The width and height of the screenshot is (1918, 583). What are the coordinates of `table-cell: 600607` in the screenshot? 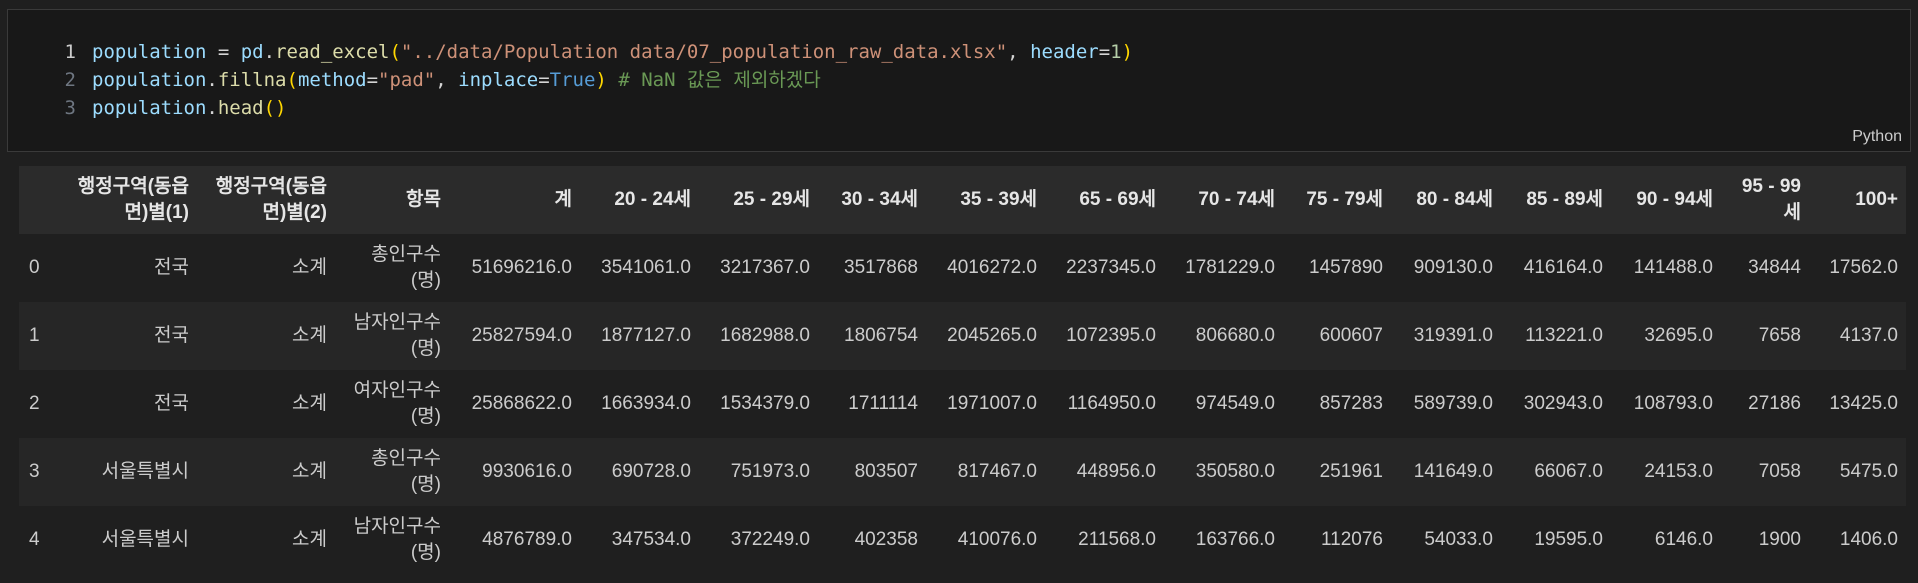 It's located at (1337, 336).